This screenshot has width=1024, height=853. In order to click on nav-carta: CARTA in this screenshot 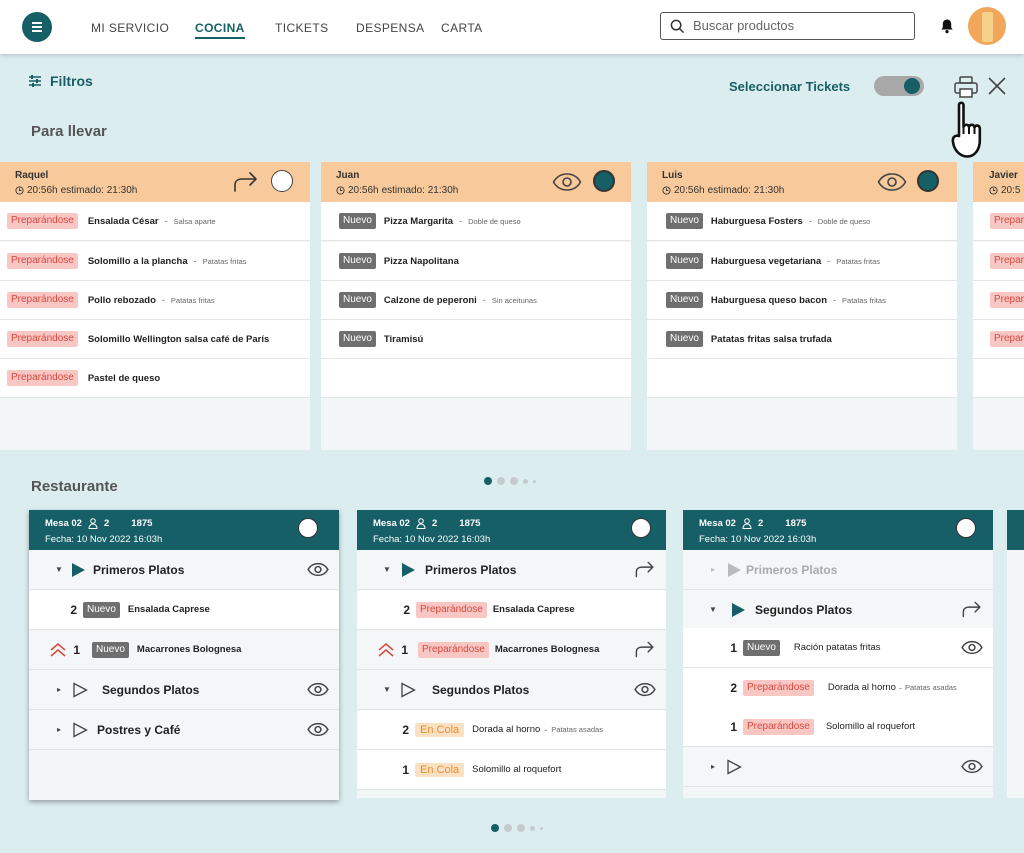, I will do `click(462, 28)`.